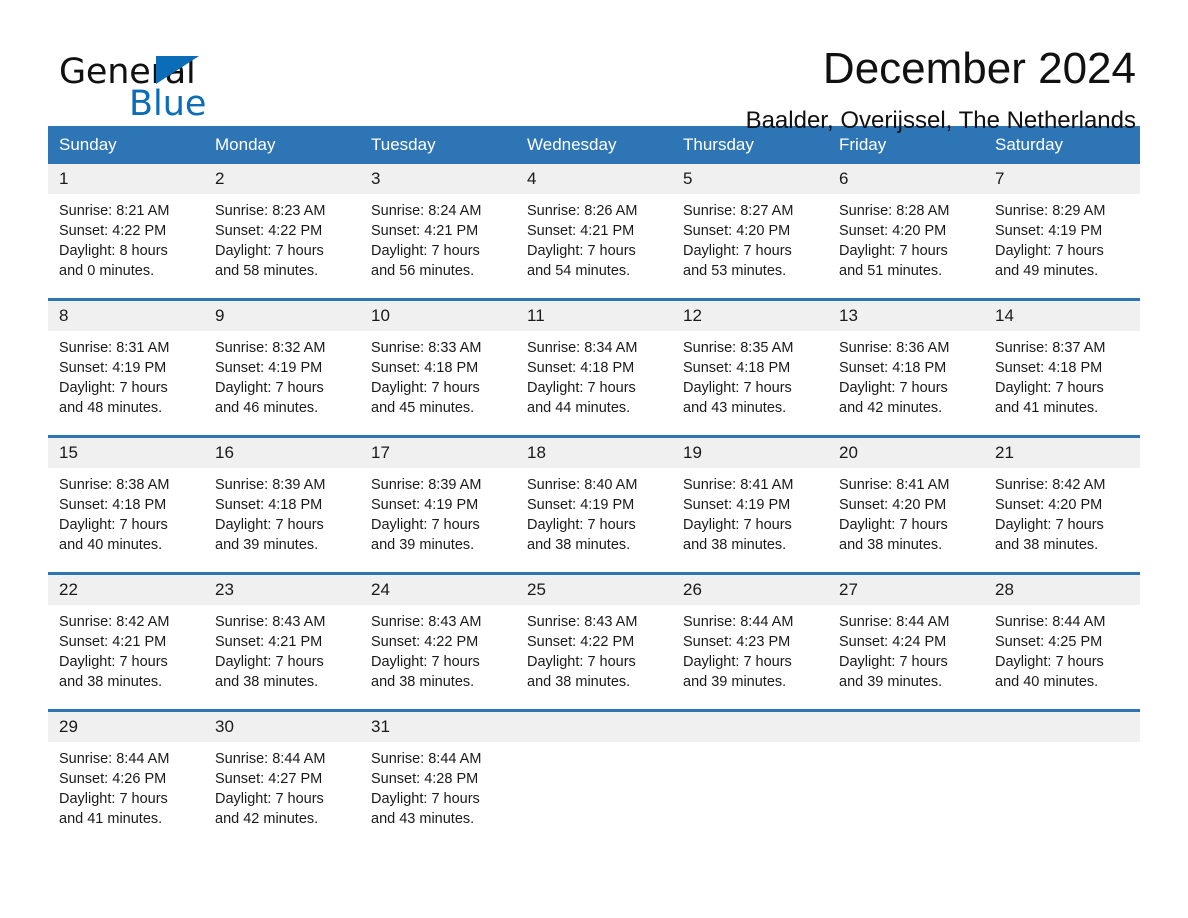 Image resolution: width=1188 pixels, height=918 pixels. I want to click on sunrise-text: Sunrise: 8:27 AM, so click(738, 211).